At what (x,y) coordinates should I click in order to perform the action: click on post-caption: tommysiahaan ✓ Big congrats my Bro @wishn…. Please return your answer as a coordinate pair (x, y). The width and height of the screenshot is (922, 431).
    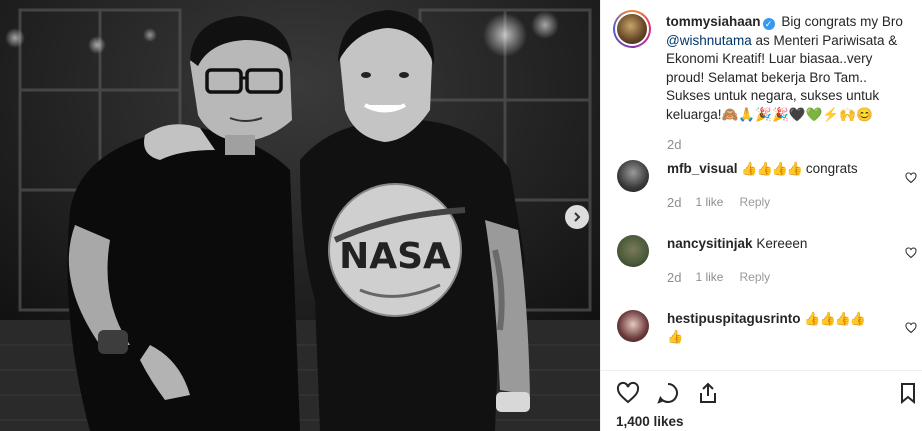
    Looking at the image, I should click on (763, 67).